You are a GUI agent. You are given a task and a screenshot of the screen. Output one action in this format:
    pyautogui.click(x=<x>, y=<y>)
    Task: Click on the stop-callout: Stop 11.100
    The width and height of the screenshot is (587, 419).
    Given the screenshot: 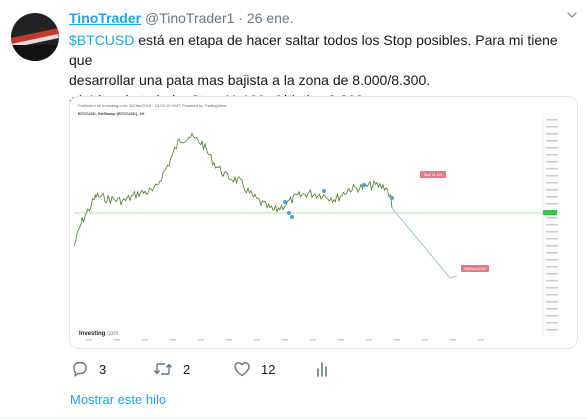 What is the action you would take?
    pyautogui.click(x=433, y=174)
    